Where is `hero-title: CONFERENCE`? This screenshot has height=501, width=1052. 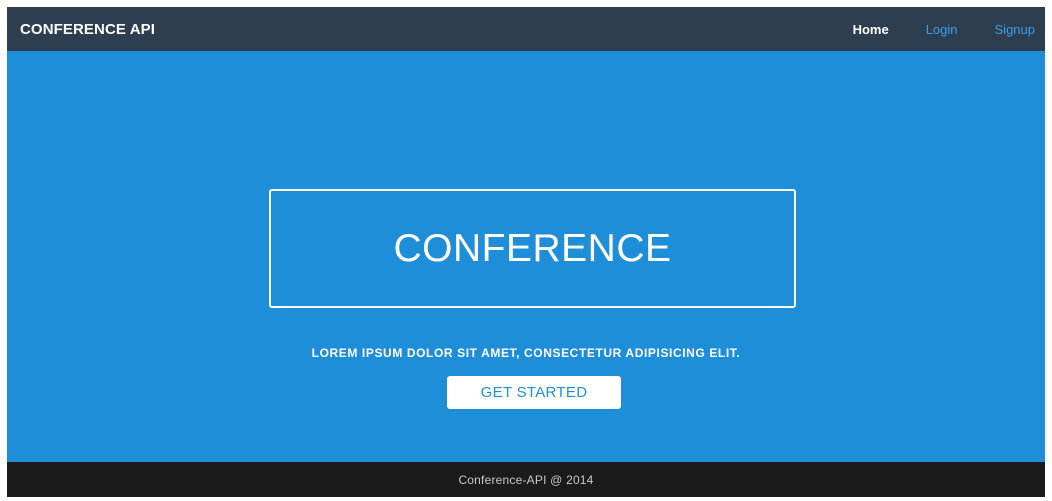 hero-title: CONFERENCE is located at coordinates (532, 248).